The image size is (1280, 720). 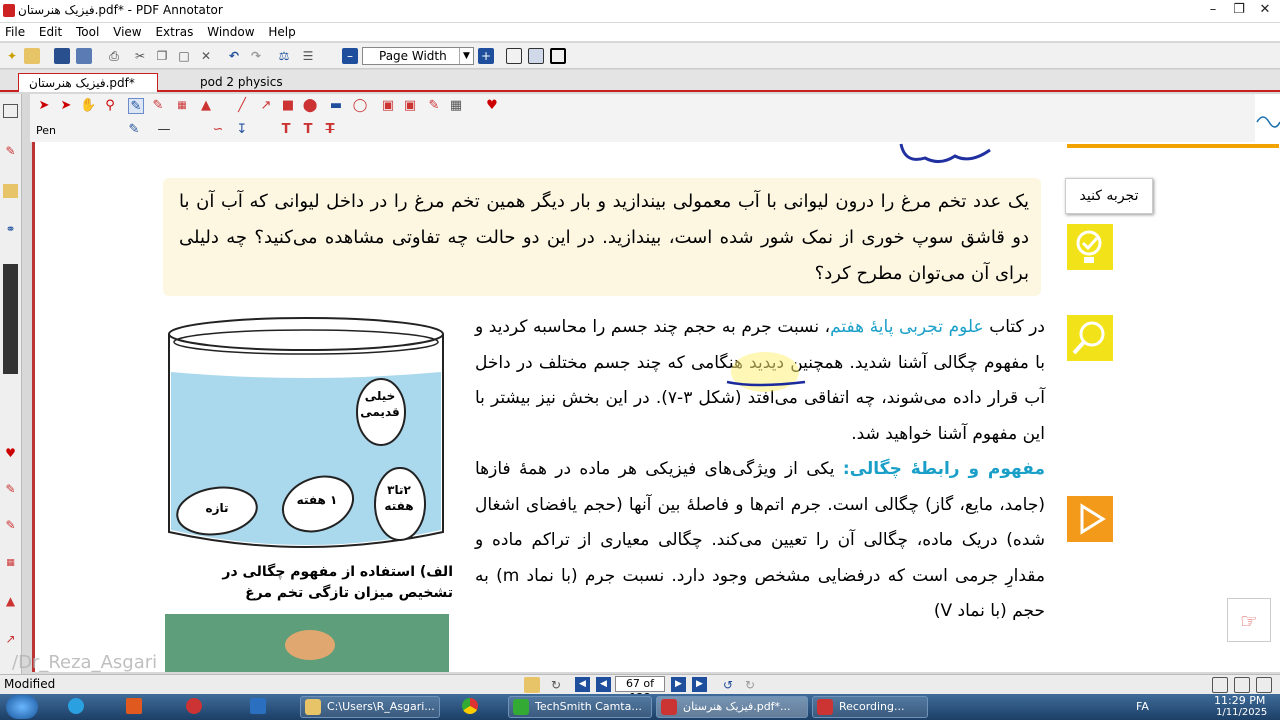 What do you see at coordinates (242, 130) in the screenshot?
I see `download-icon: ↧` at bounding box center [242, 130].